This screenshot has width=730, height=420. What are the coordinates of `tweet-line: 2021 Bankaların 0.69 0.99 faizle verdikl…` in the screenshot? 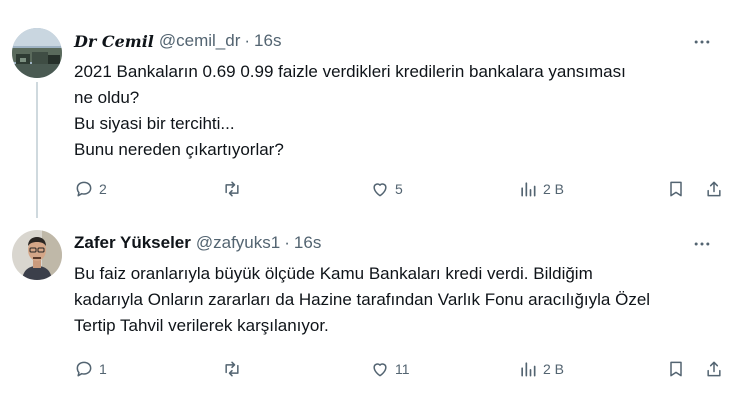 It's located at (350, 71).